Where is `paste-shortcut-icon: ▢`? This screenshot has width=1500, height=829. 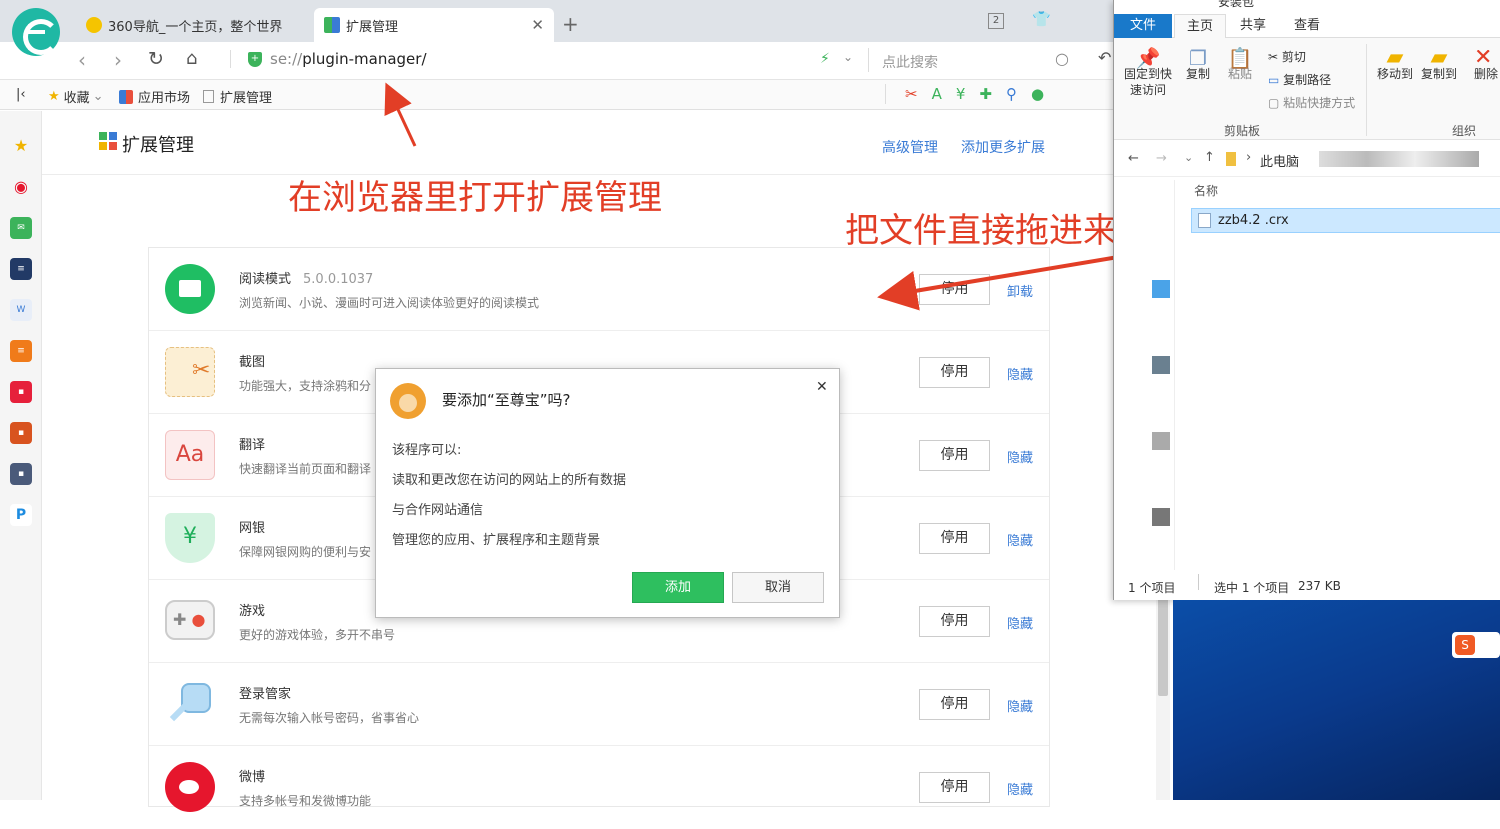 paste-shortcut-icon: ▢ is located at coordinates (1274, 103).